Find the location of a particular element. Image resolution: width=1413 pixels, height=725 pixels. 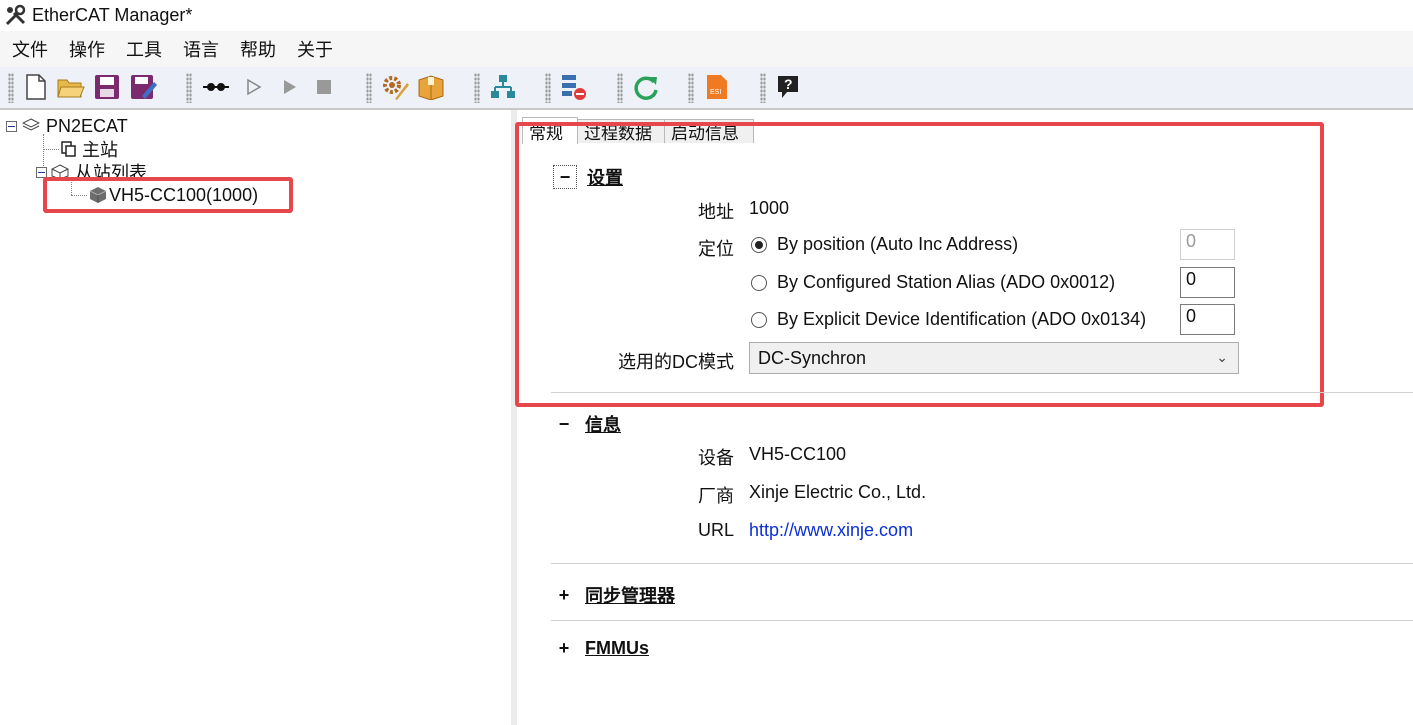

highlight-box-tree is located at coordinates (168, 195).